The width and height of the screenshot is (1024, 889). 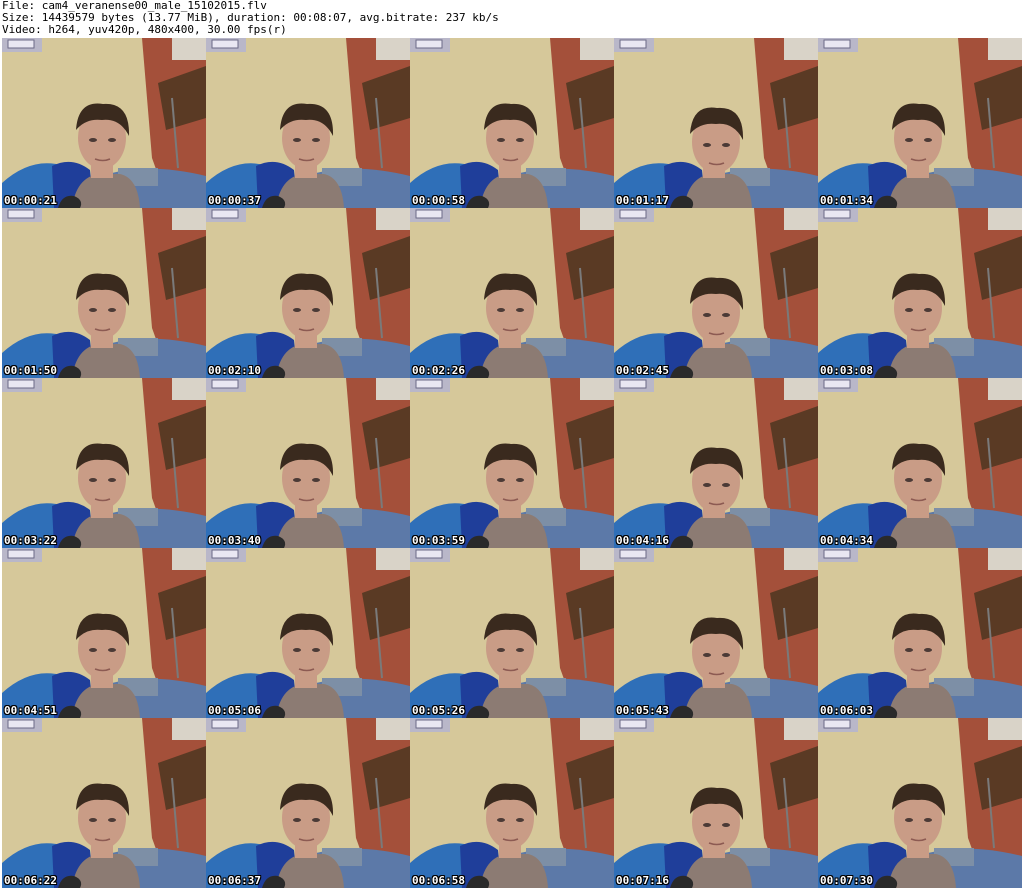 What do you see at coordinates (234, 370) in the screenshot?
I see `thumbnail-timestamp: 00:02:10` at bounding box center [234, 370].